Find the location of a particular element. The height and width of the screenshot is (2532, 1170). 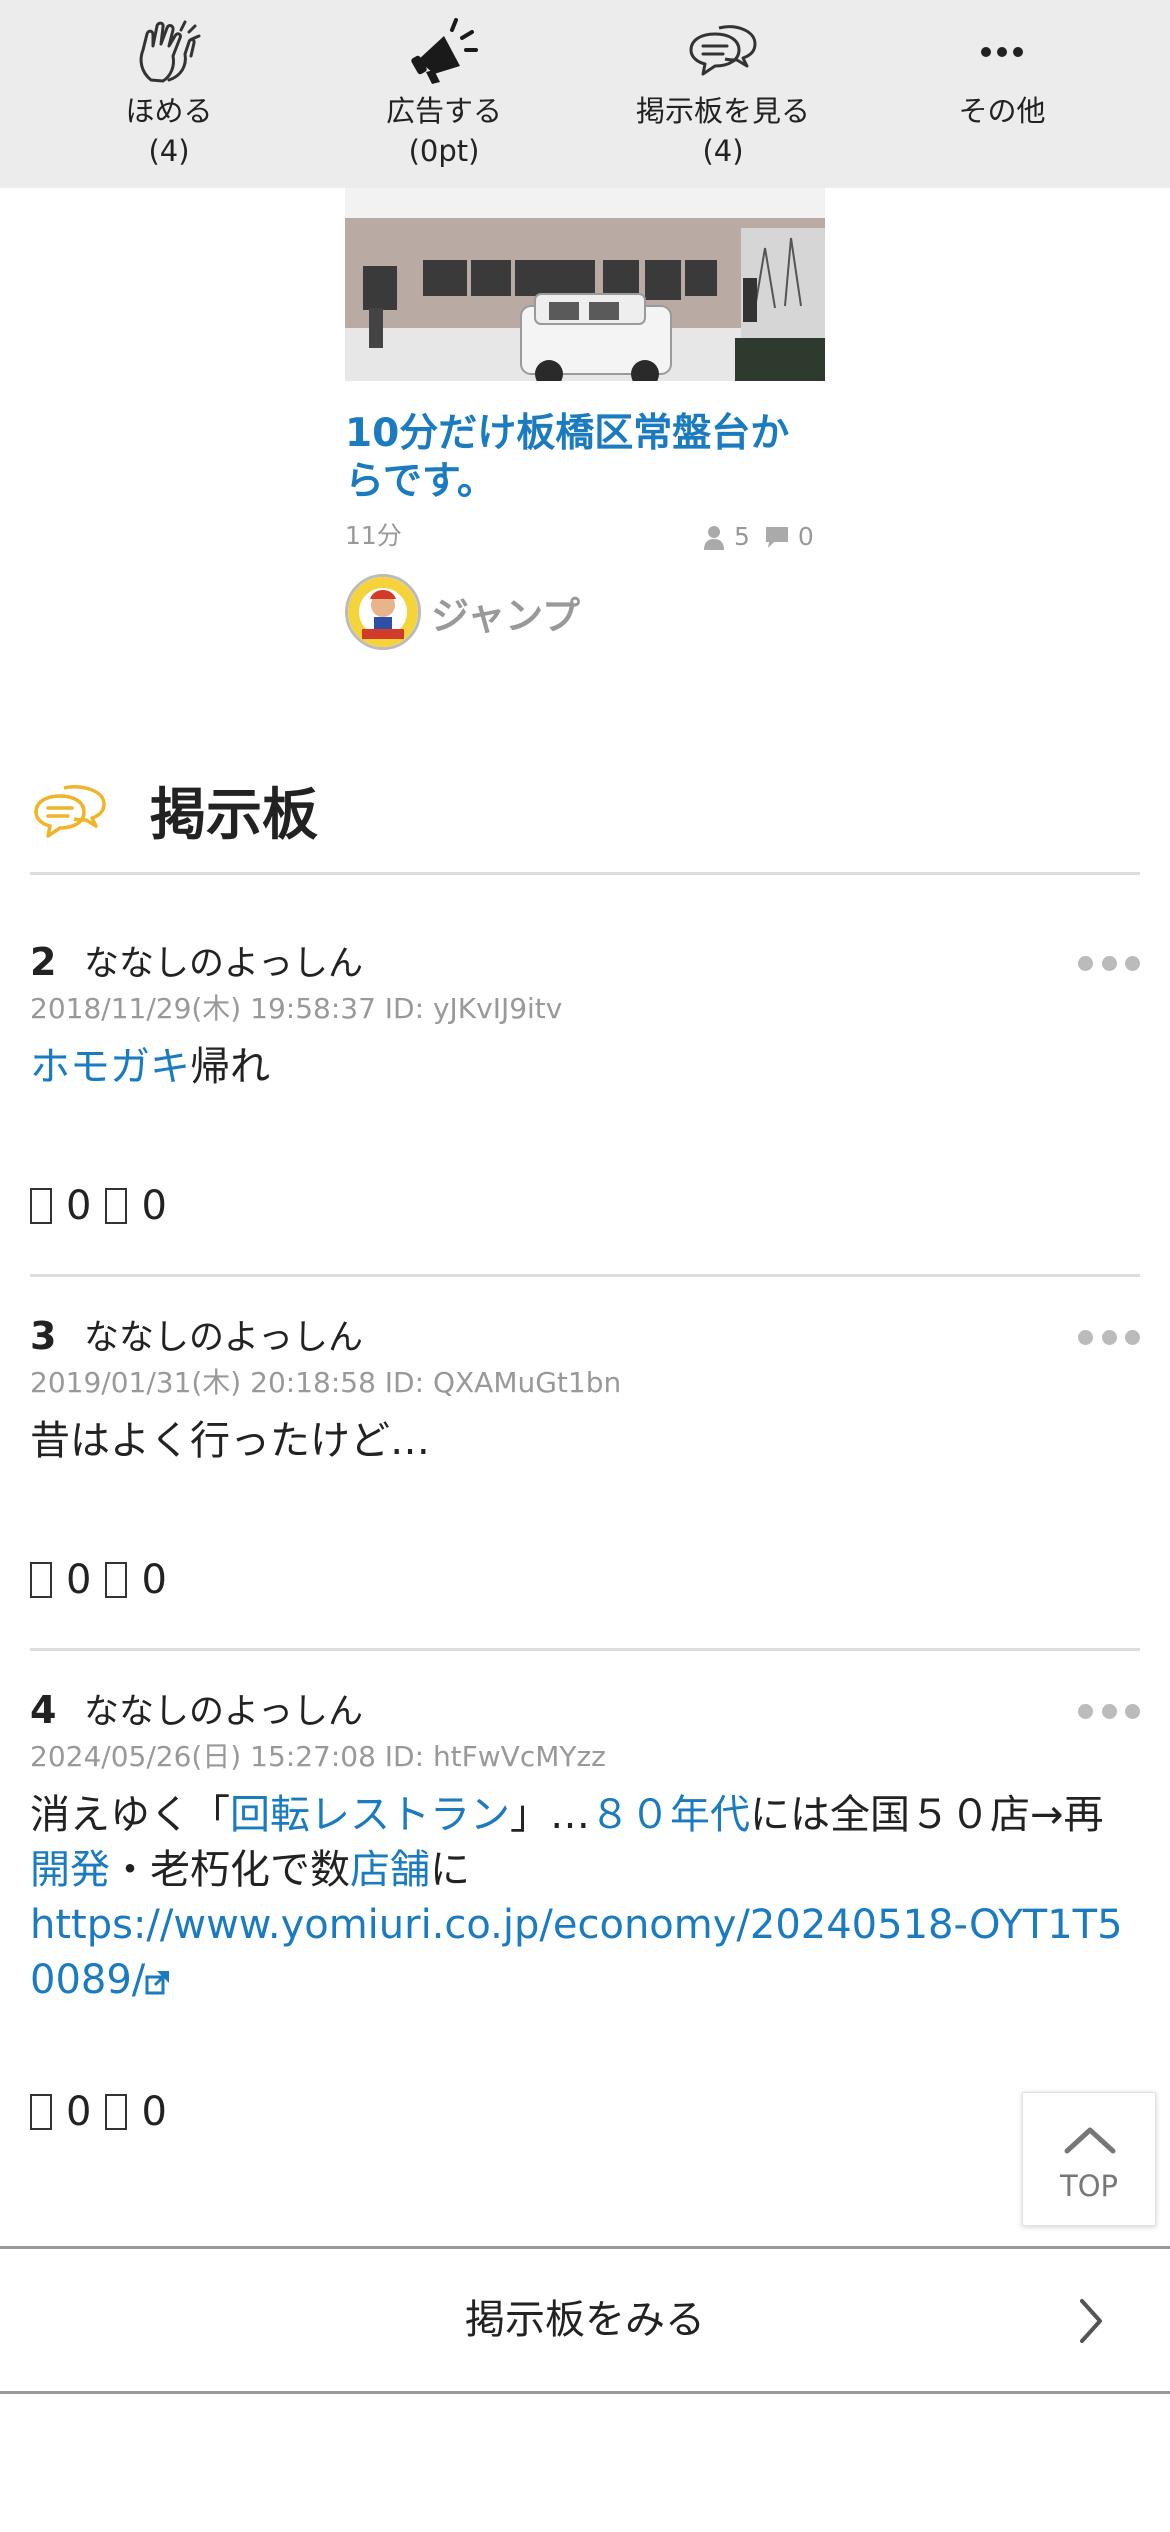

advertise-label: 広告する is located at coordinates (443, 111).